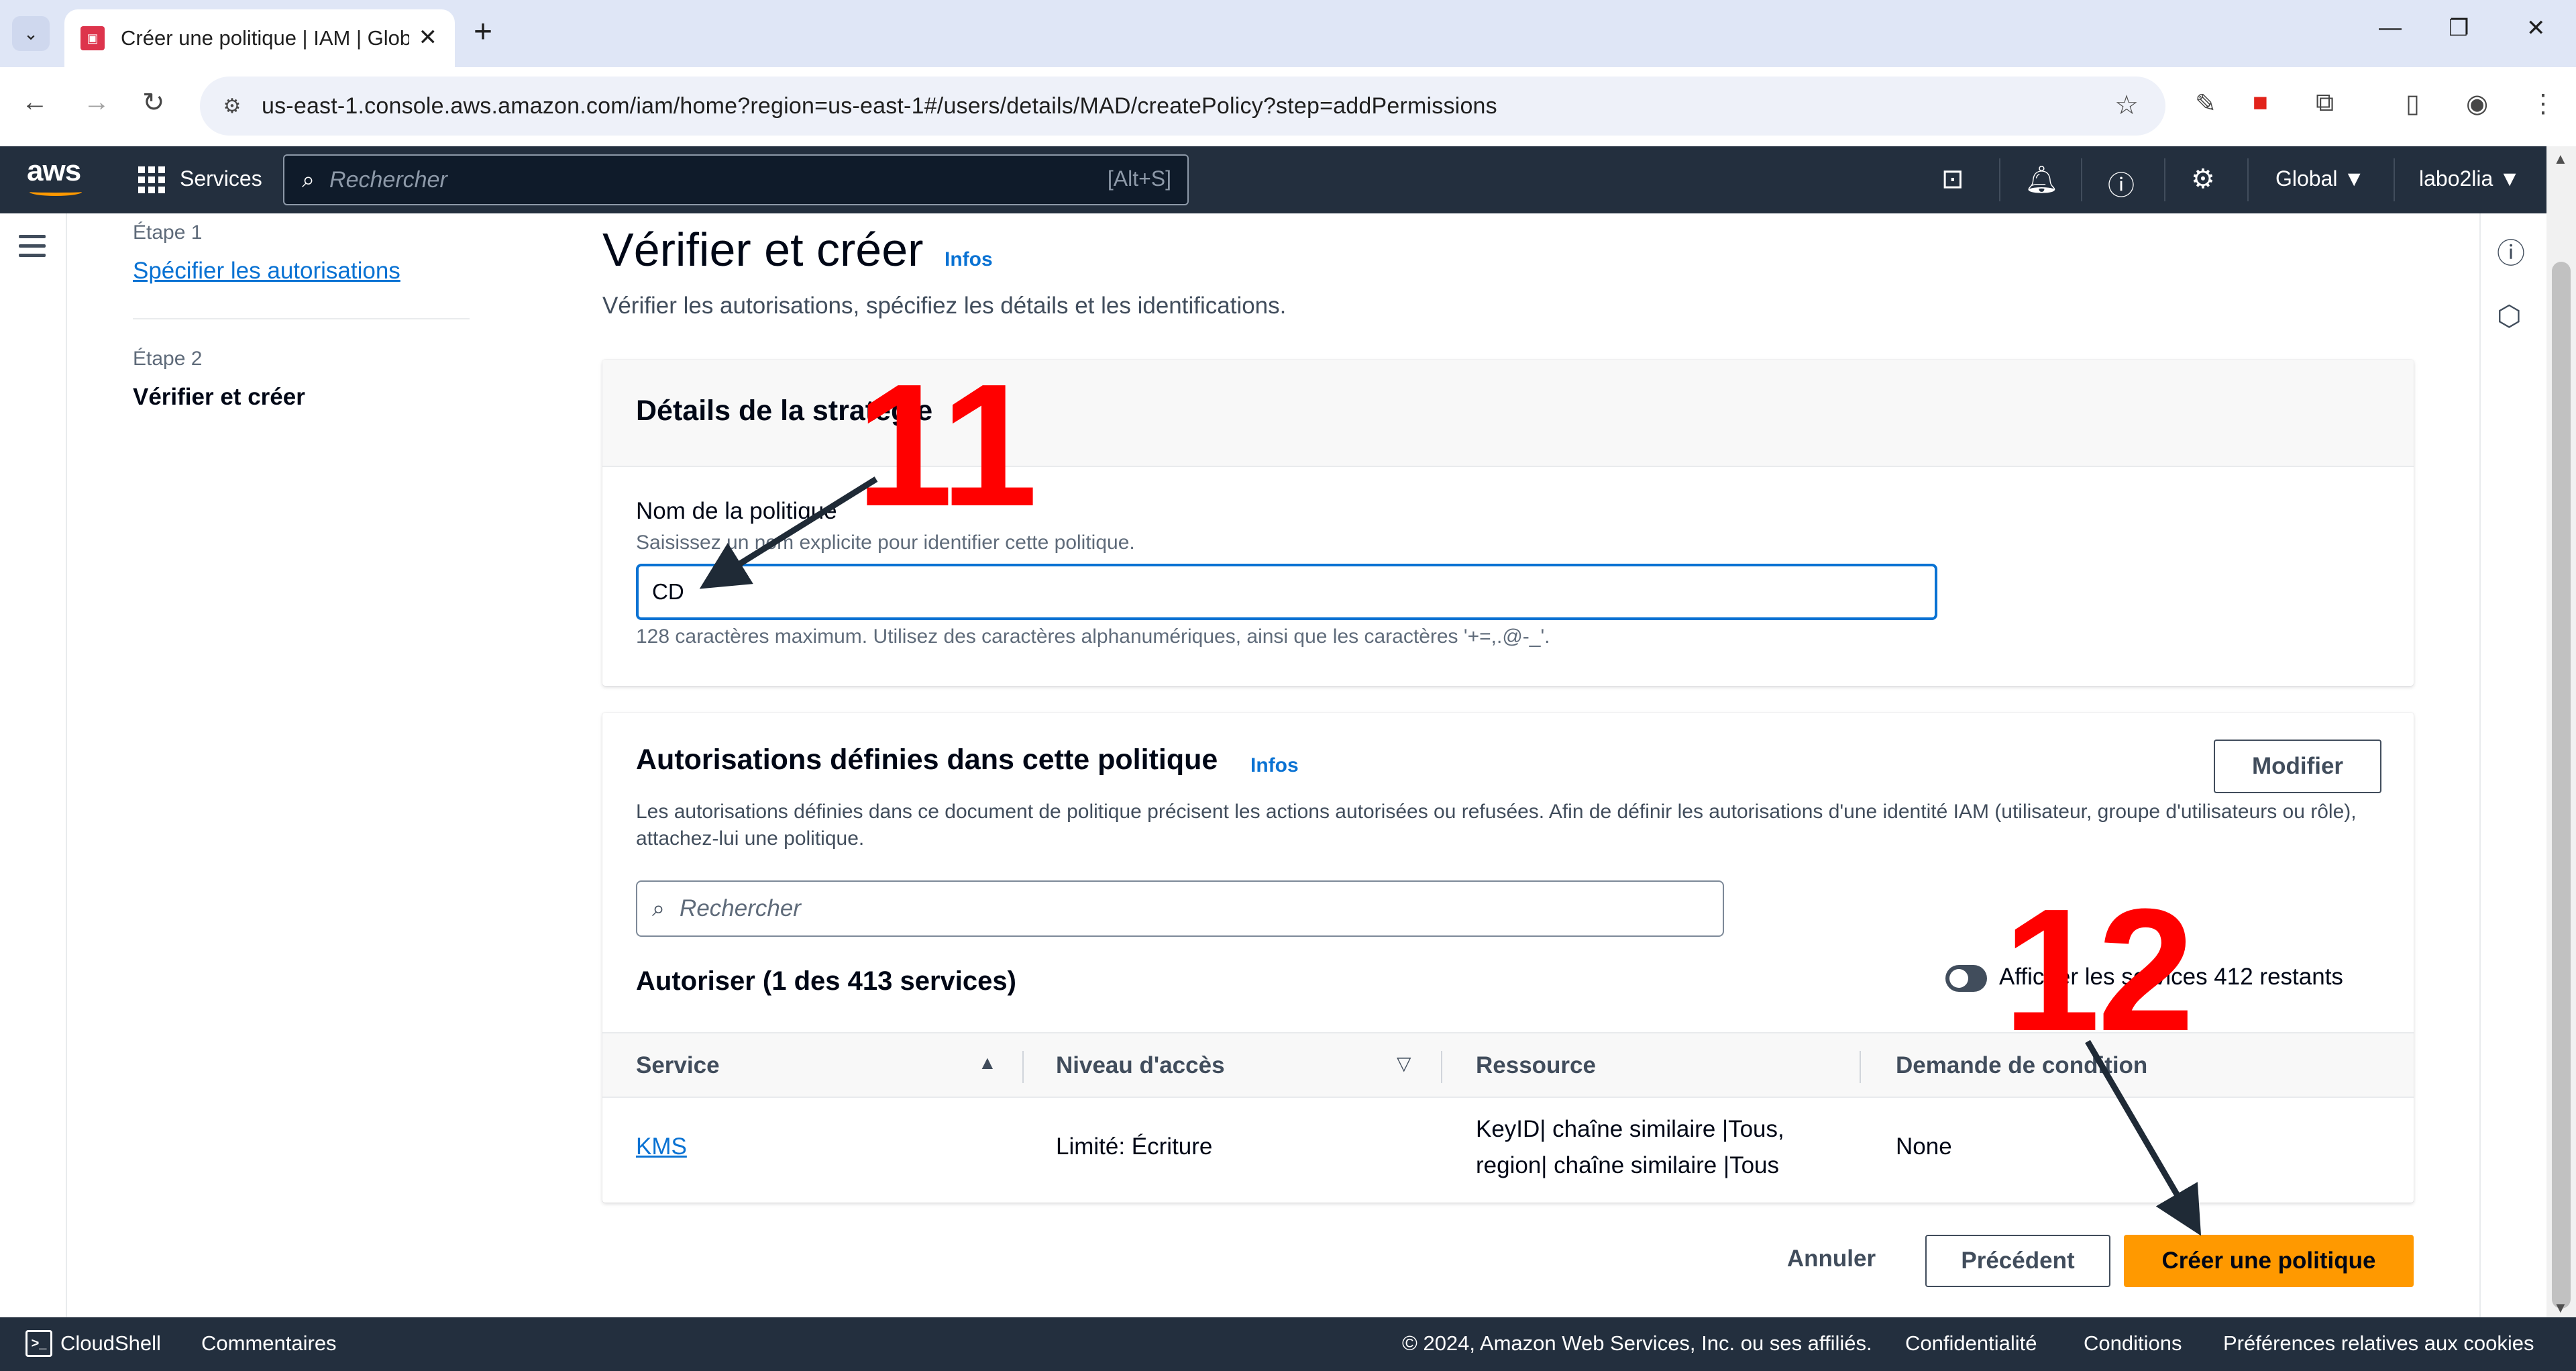  What do you see at coordinates (266, 271) in the screenshot?
I see `step1-link: Spécifier les autorisations` at bounding box center [266, 271].